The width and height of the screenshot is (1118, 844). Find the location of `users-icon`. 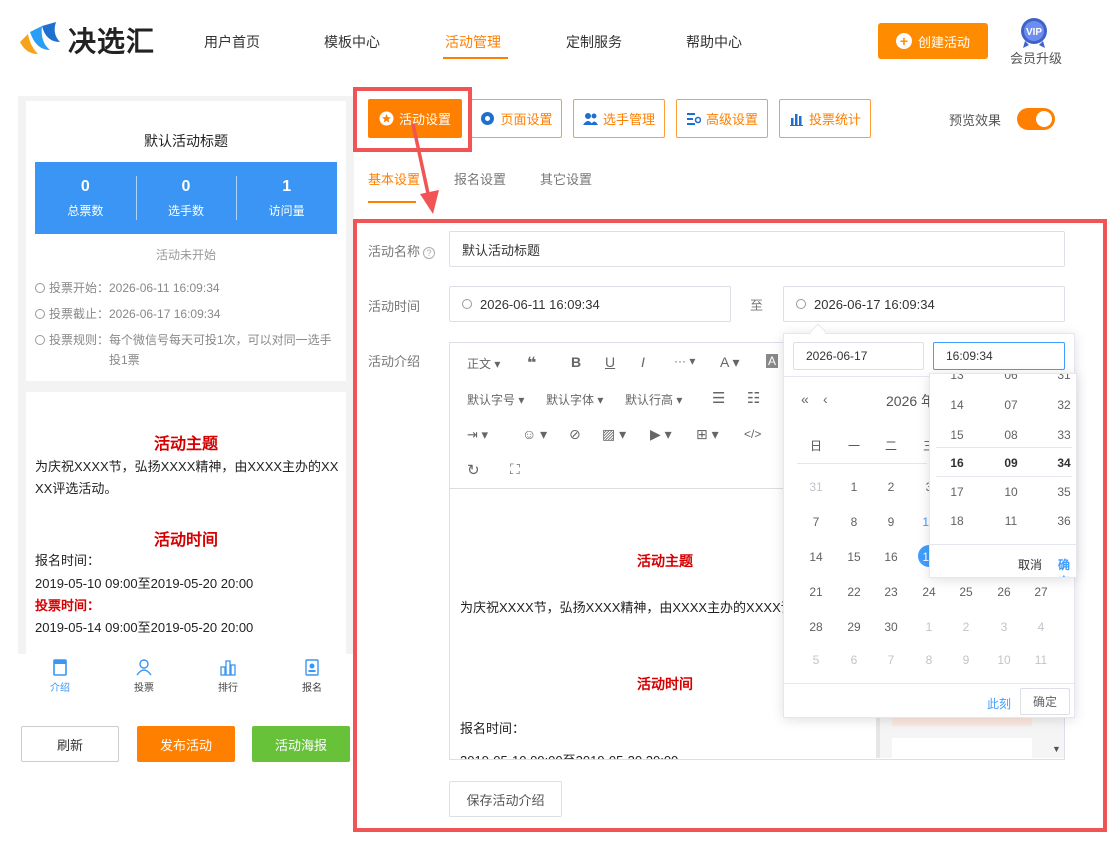

users-icon is located at coordinates (590, 119).